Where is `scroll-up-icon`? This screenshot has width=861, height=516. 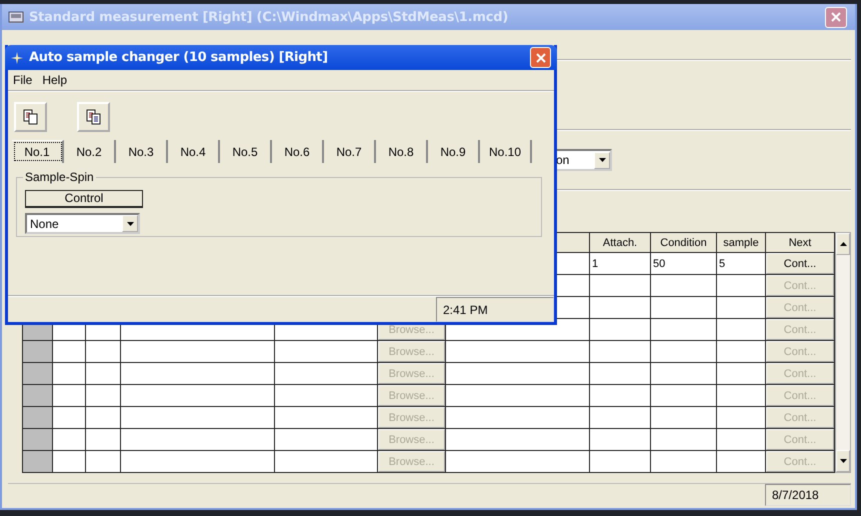 scroll-up-icon is located at coordinates (843, 244).